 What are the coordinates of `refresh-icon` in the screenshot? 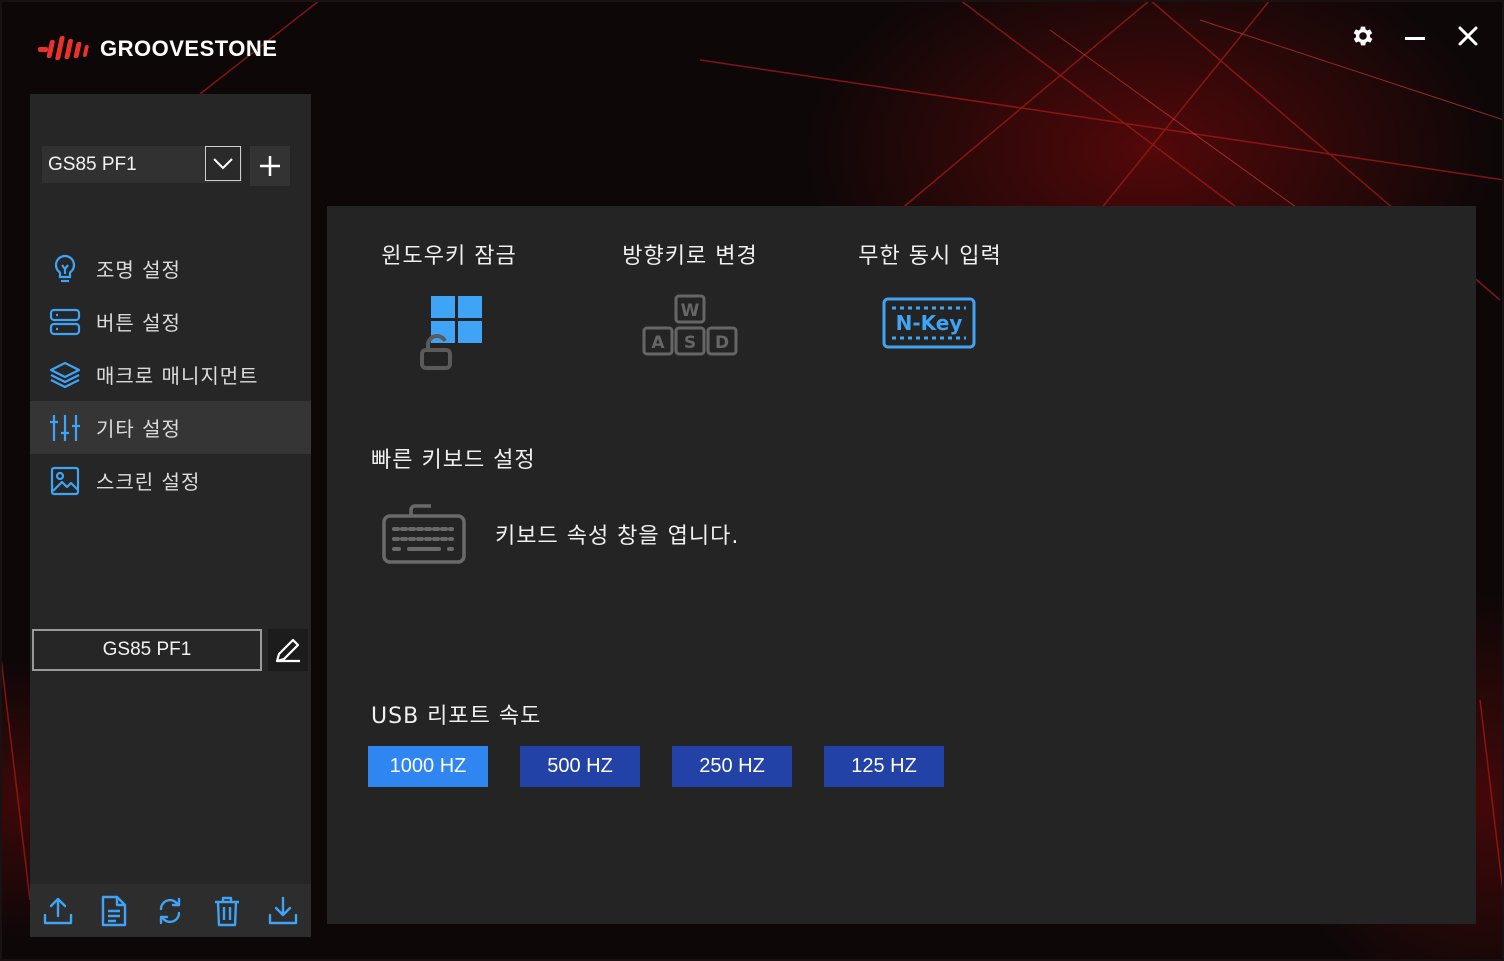 It's located at (170, 910).